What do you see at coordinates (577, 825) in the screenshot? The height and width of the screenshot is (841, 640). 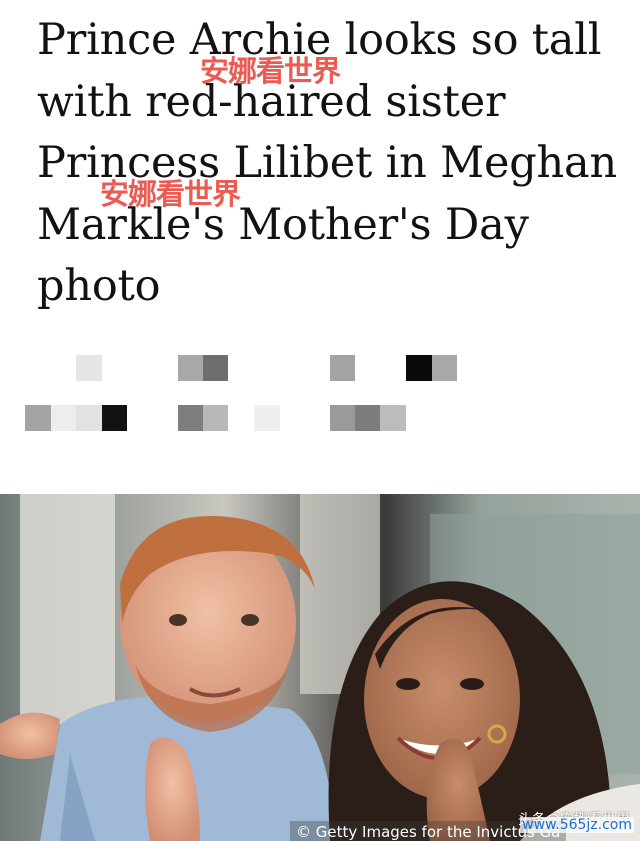 I see `site-url-watermark: www.565jz.com` at bounding box center [577, 825].